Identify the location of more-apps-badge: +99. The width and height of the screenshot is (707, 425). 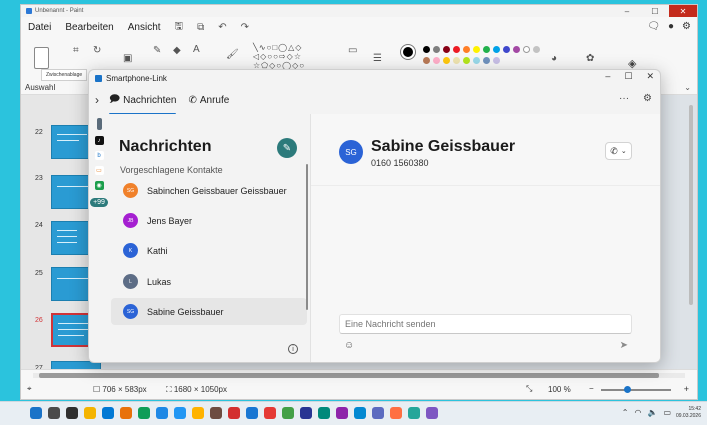
(99, 202).